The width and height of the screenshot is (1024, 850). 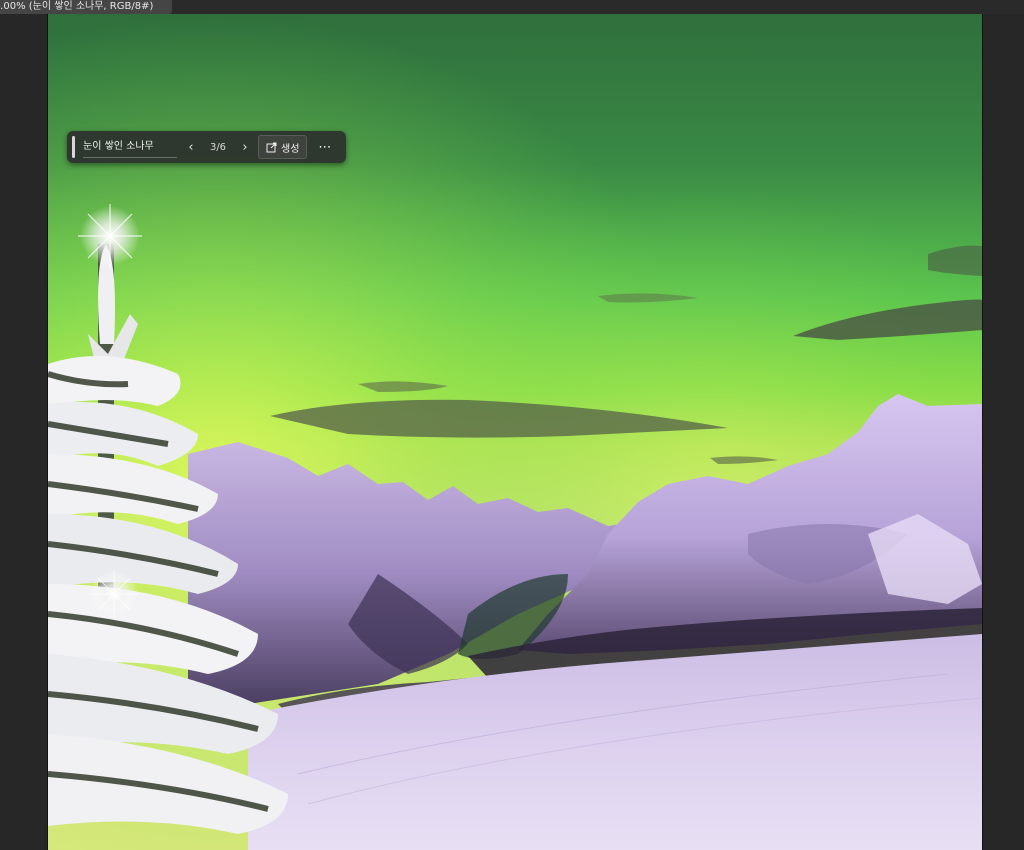 I want to click on document-tab-bar: ..00% (눈이 쌓인 소나무, RGB/8#), so click(x=512, y=7).